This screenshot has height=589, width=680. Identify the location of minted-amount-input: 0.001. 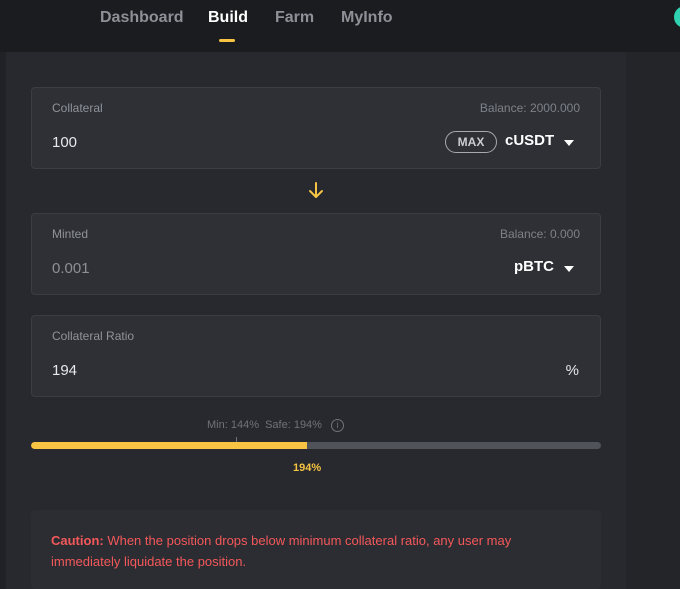
(71, 268).